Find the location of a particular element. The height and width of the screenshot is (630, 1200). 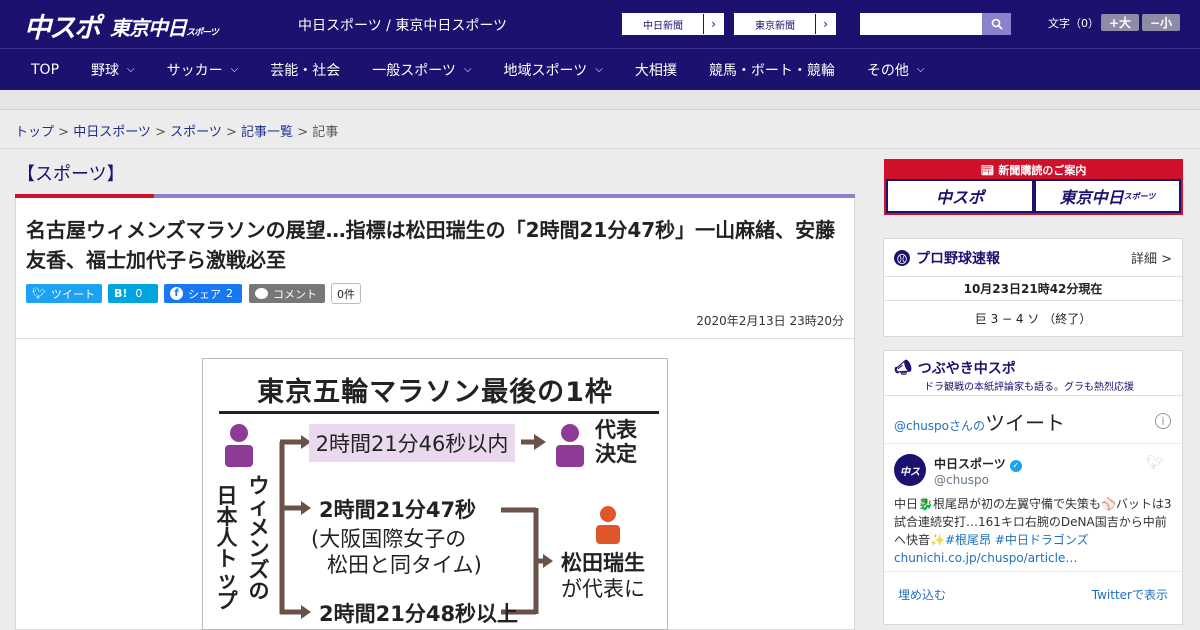

tokyo-chunichi-logo: 東京中日スポーツ is located at coordinates (164, 26).